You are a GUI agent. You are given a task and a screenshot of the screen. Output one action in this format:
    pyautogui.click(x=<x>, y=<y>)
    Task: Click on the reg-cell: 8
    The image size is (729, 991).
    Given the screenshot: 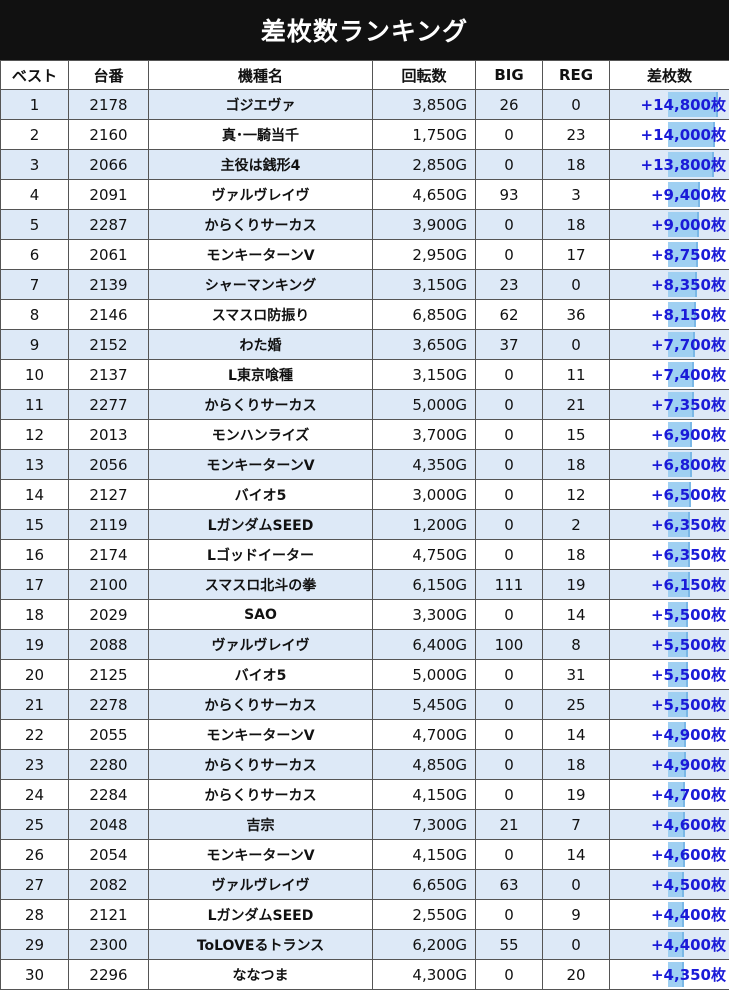 What is the action you would take?
    pyautogui.click(x=576, y=644)
    